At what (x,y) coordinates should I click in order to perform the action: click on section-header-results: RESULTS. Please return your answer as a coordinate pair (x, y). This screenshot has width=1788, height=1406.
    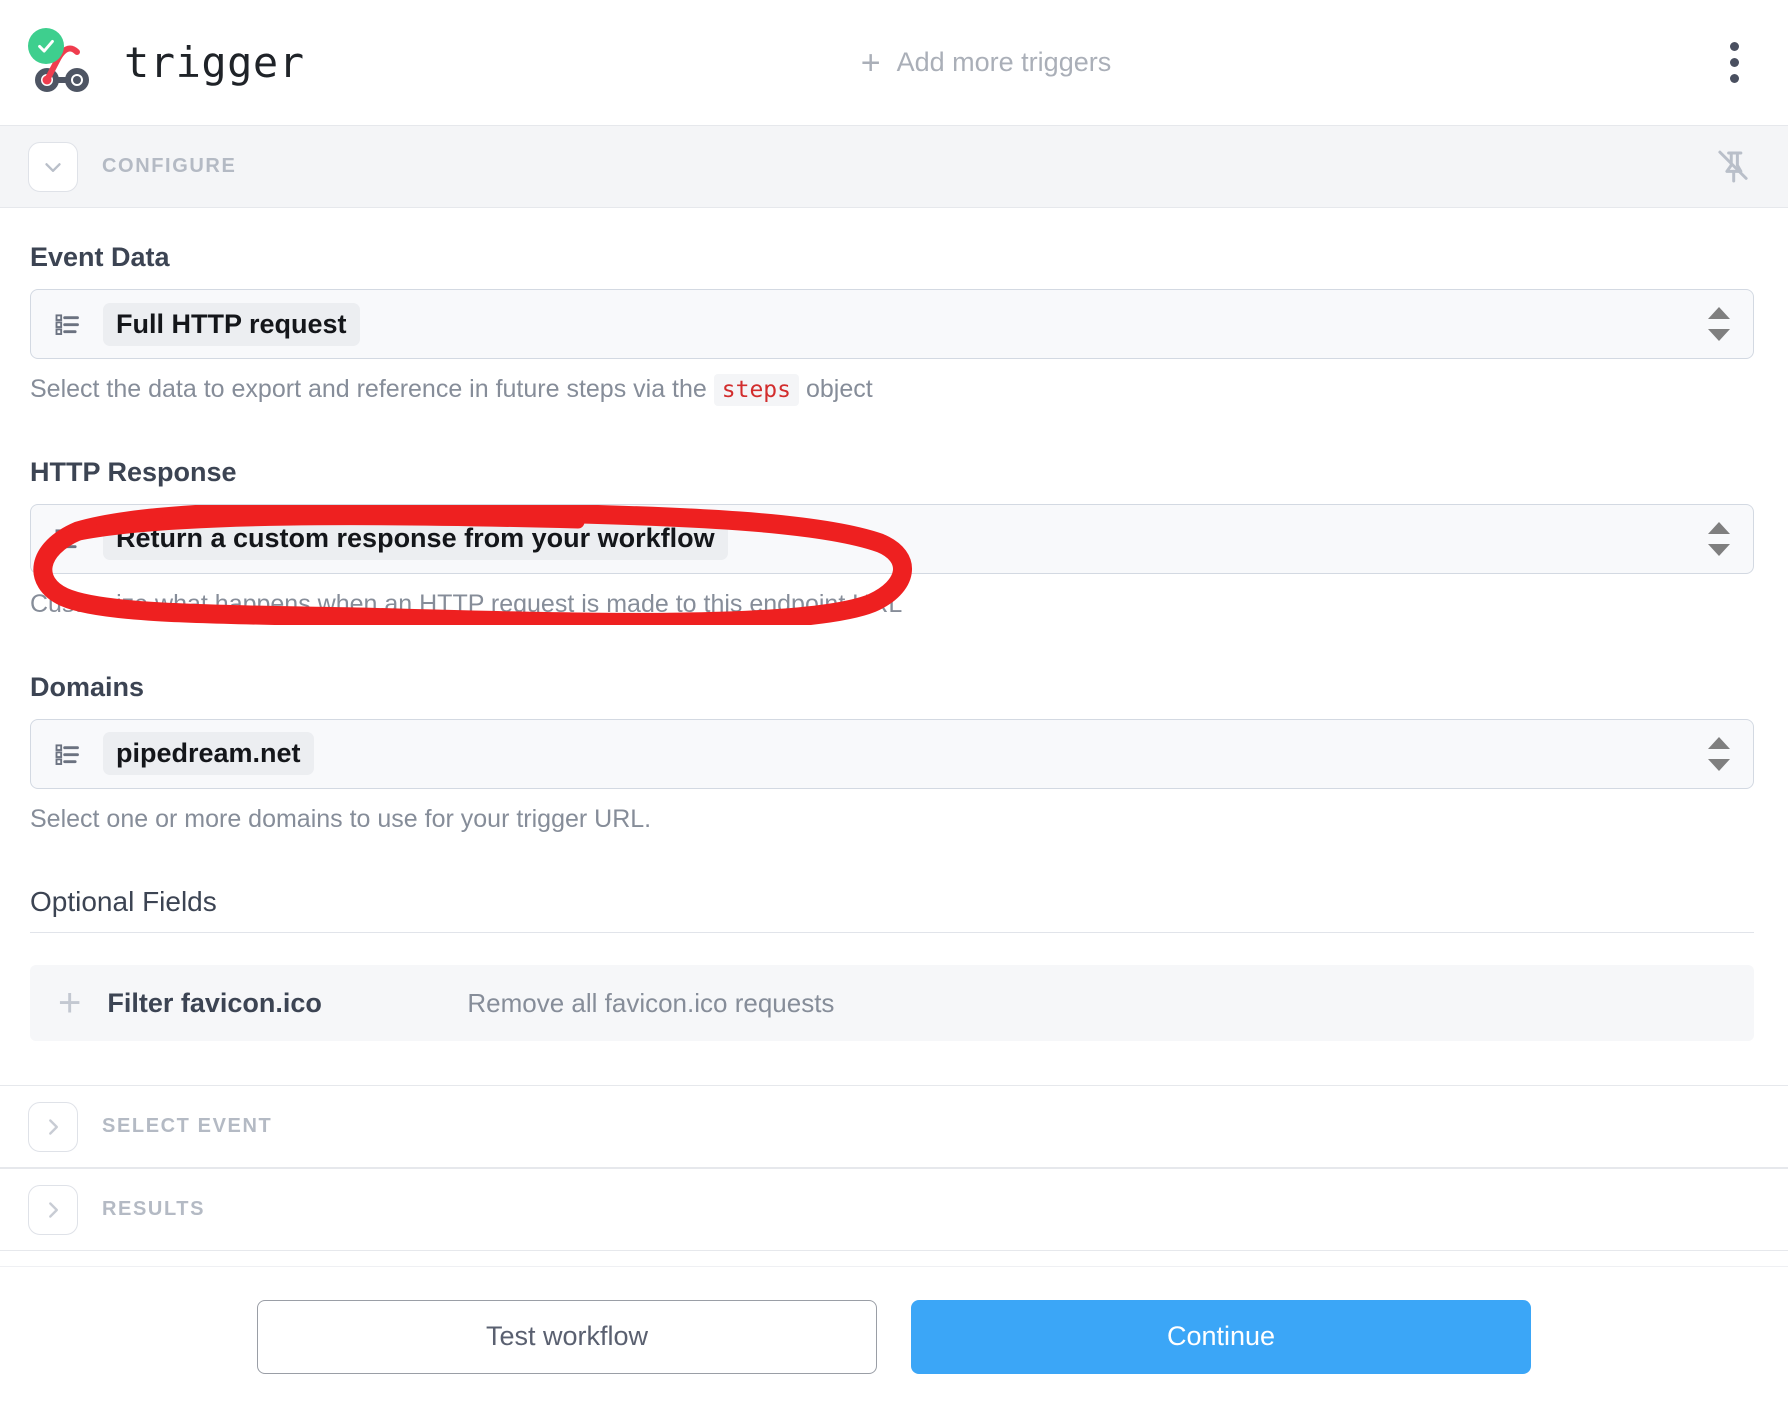
    Looking at the image, I should click on (894, 1210).